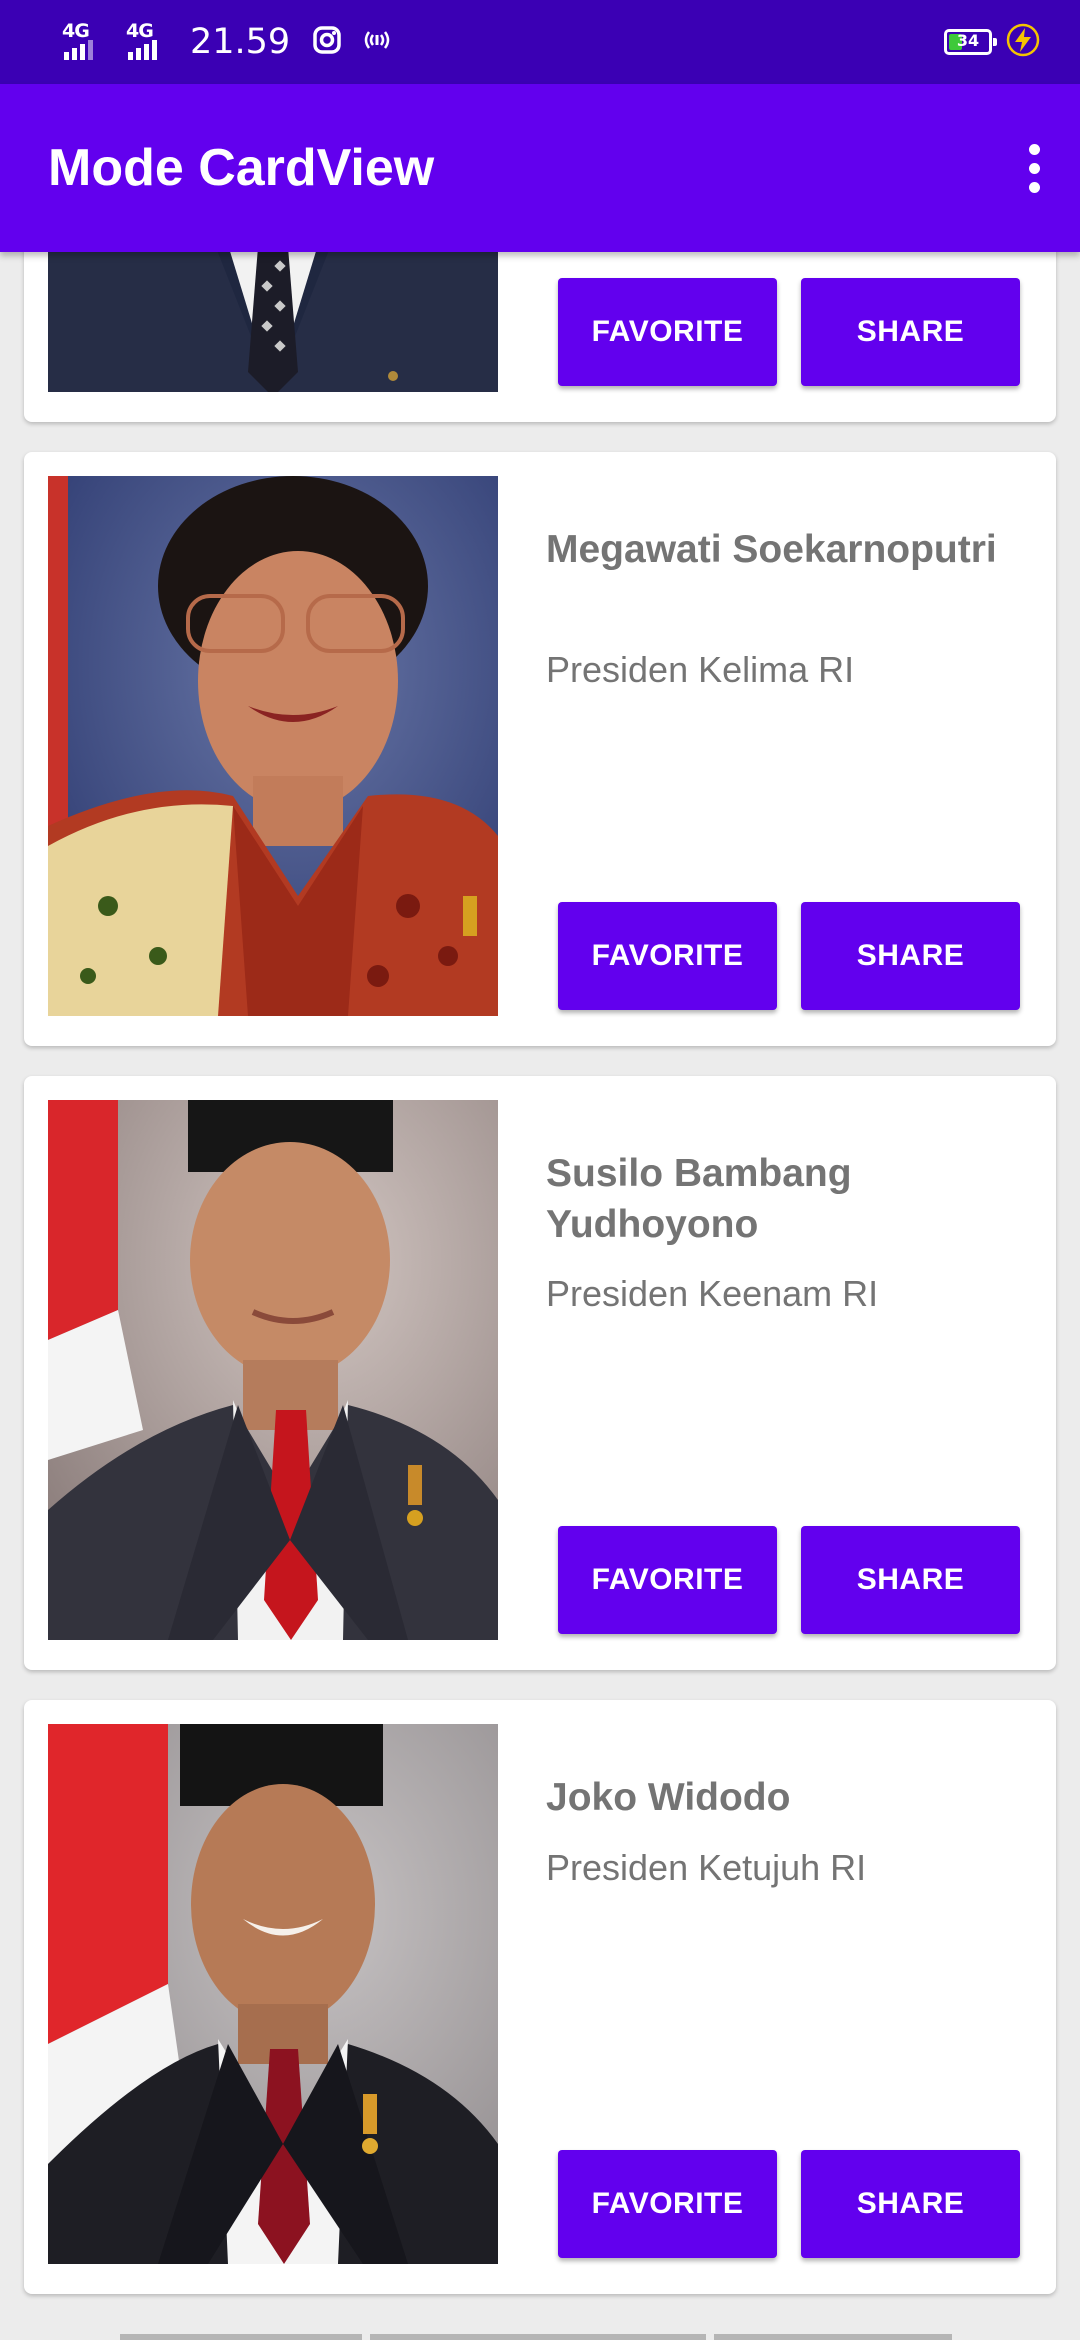 This screenshot has width=1080, height=2340. I want to click on president-description: Presiden Kelima RI, so click(700, 669).